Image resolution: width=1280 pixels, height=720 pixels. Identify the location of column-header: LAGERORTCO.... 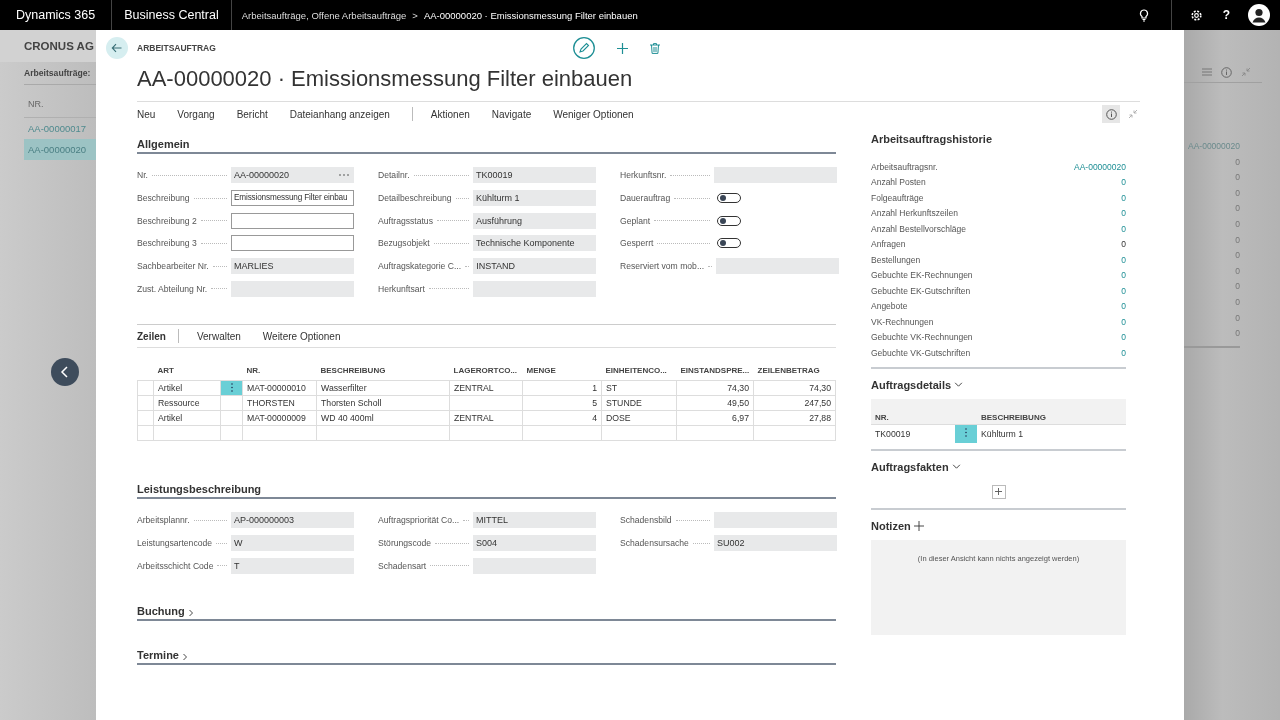
(486, 371).